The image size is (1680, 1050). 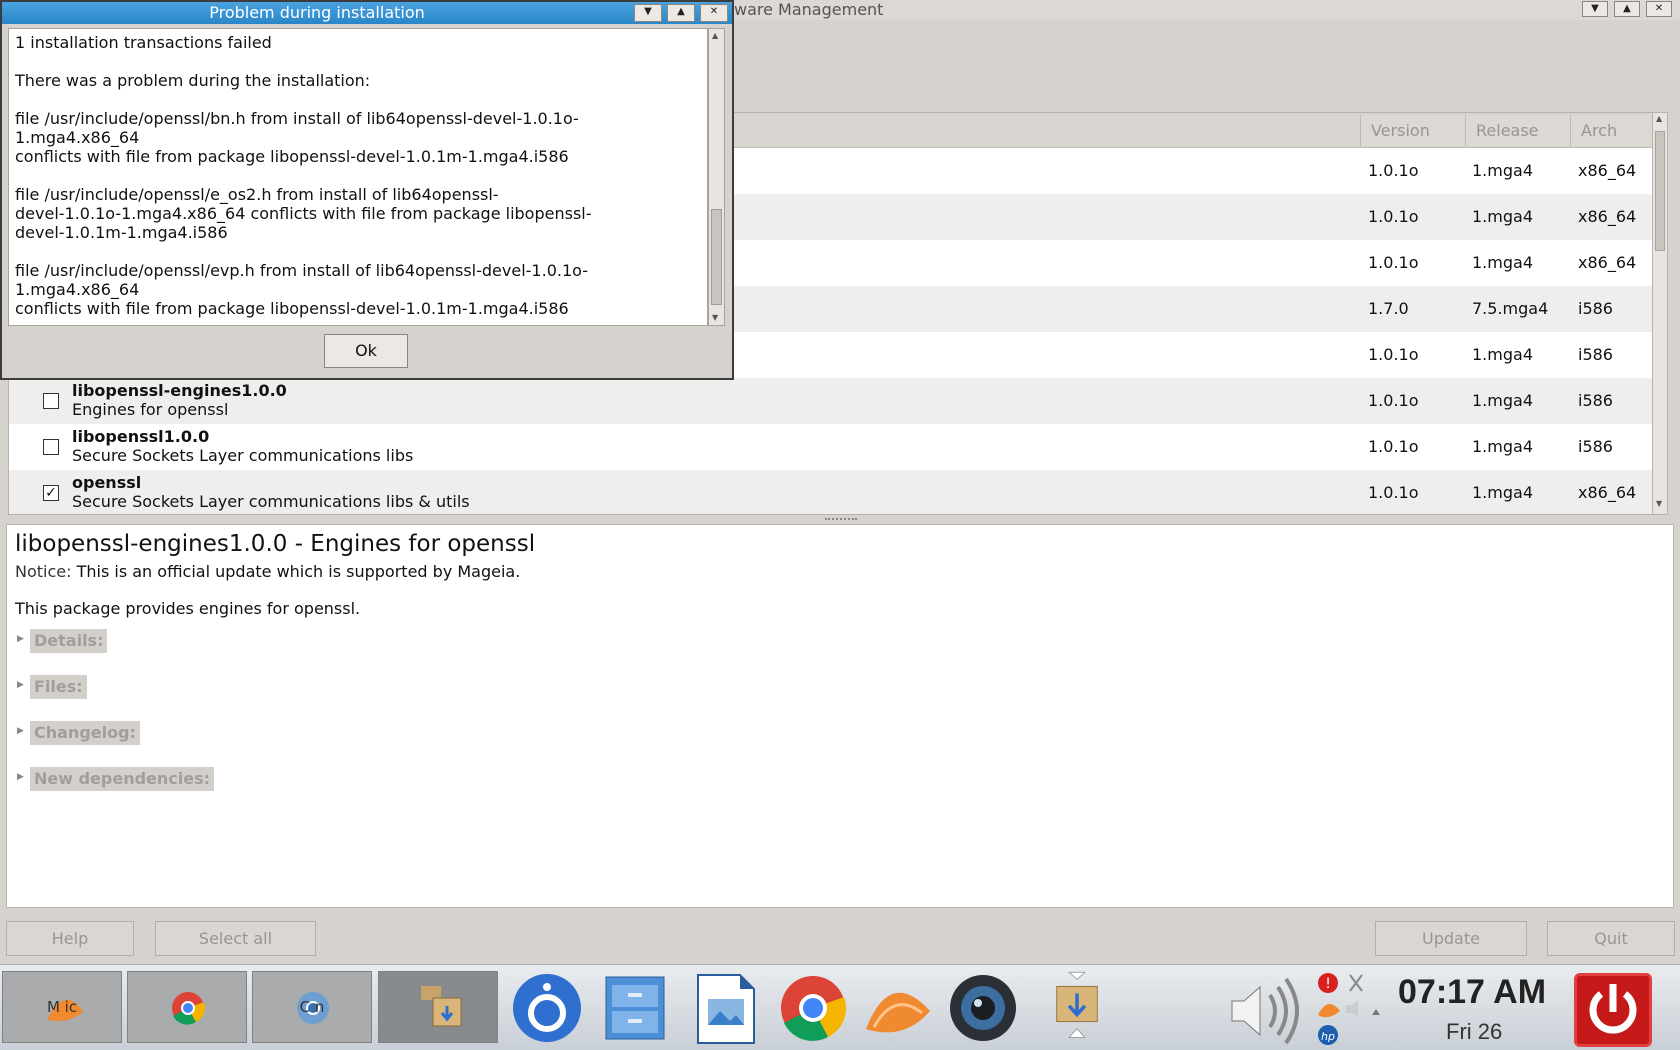 I want to click on close-button: ✕, so click(x=1659, y=9).